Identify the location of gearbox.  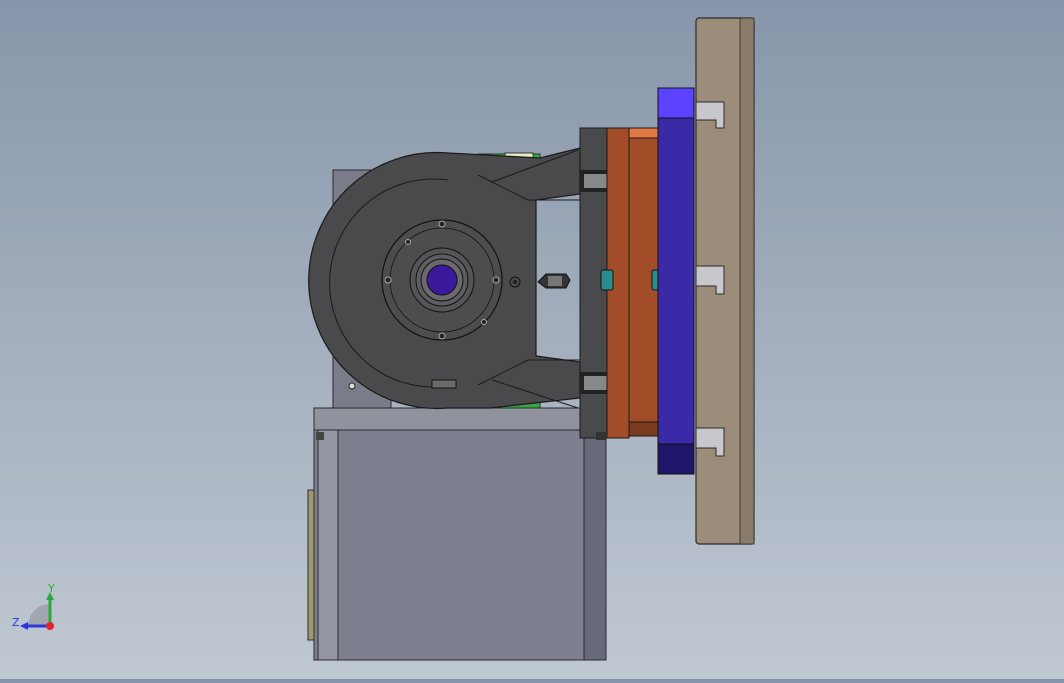
(457, 534).